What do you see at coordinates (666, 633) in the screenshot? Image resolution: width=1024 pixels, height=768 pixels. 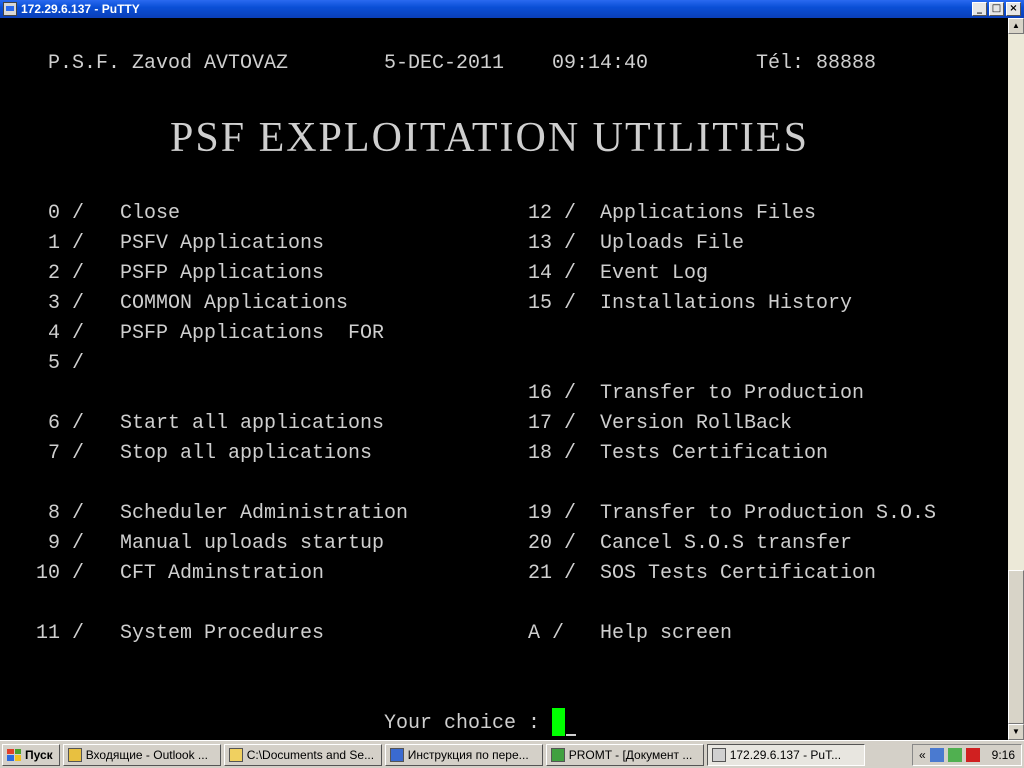 I see `menu-item-help-screen: Help screen` at bounding box center [666, 633].